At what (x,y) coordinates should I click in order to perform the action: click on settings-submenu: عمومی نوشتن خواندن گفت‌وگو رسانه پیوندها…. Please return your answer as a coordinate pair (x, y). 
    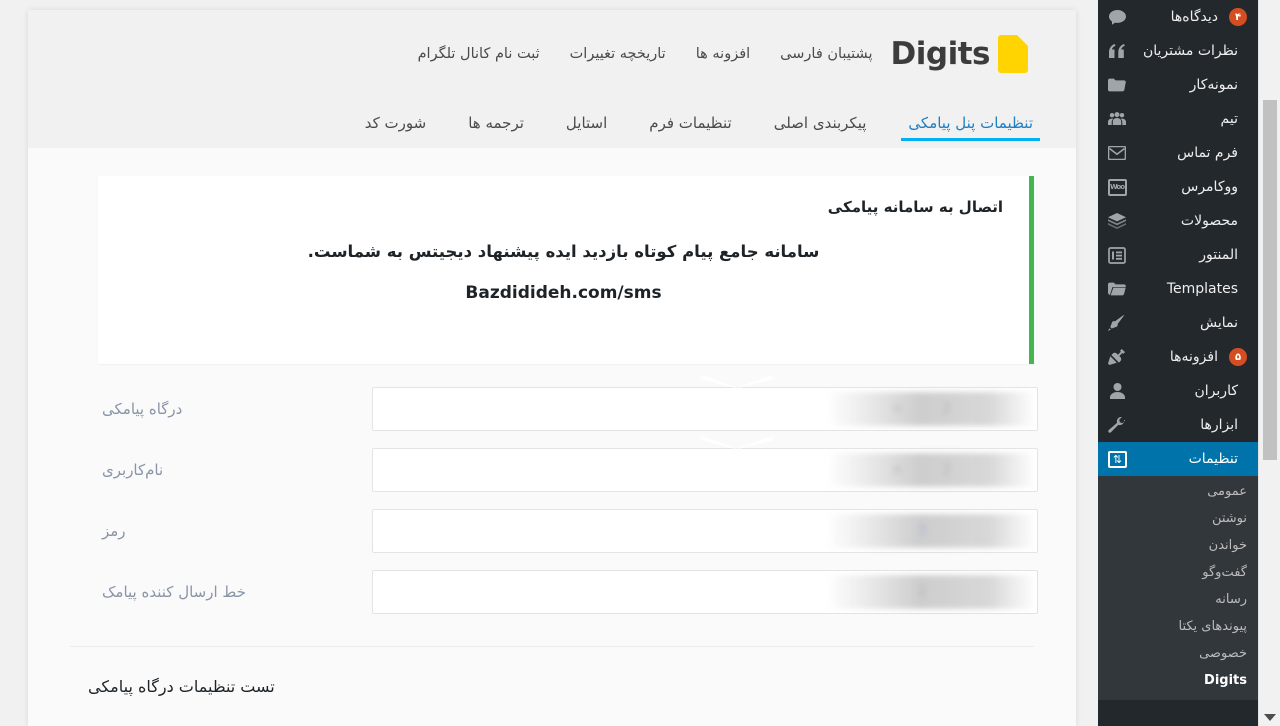
    Looking at the image, I should click on (1178, 588).